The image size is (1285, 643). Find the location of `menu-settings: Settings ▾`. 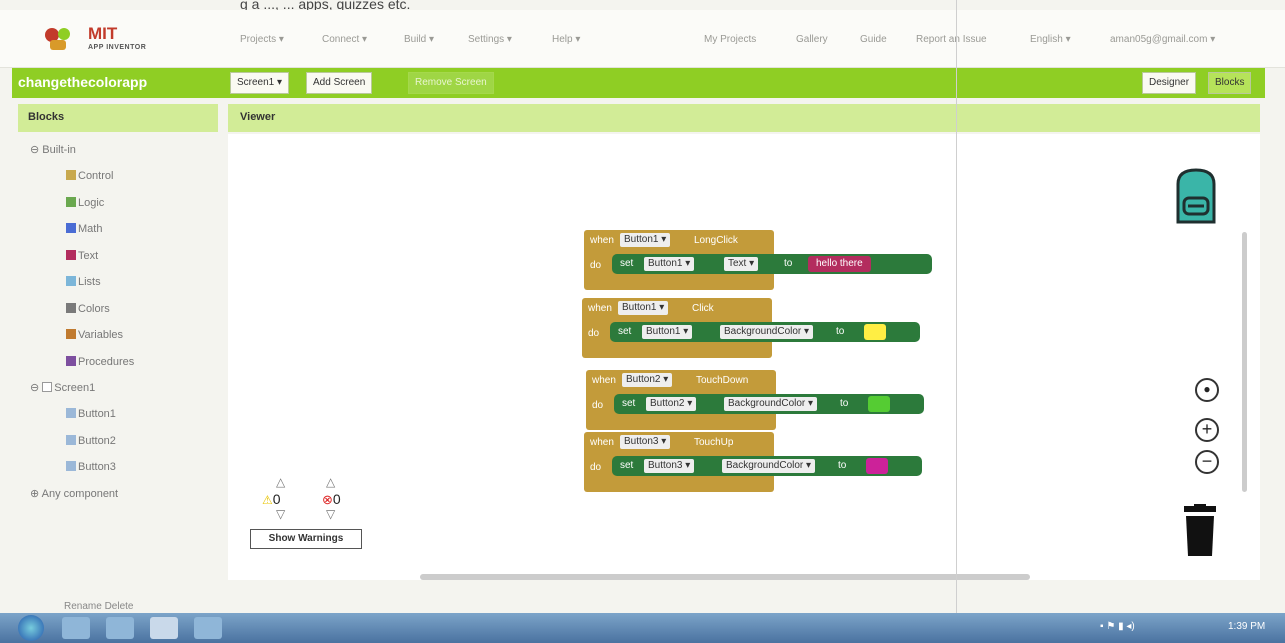

menu-settings: Settings ▾ is located at coordinates (490, 39).